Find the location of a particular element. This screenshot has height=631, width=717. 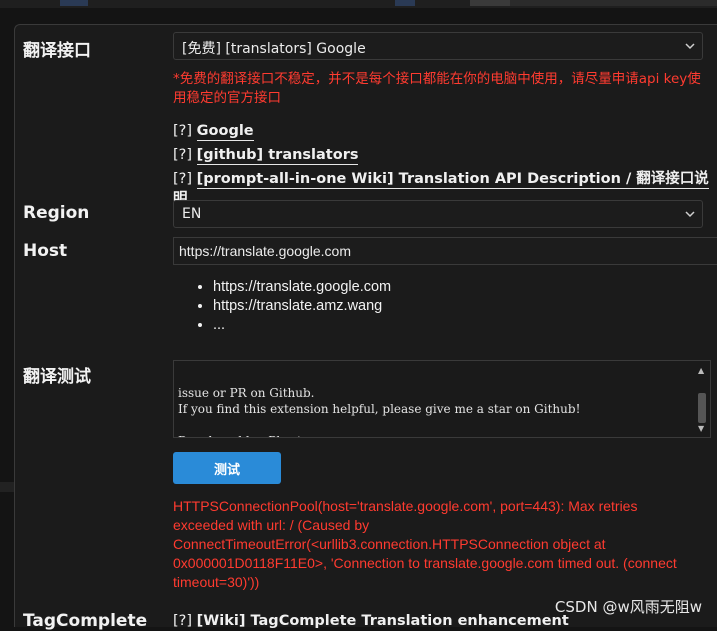

region-label: Region is located at coordinates (56, 213).